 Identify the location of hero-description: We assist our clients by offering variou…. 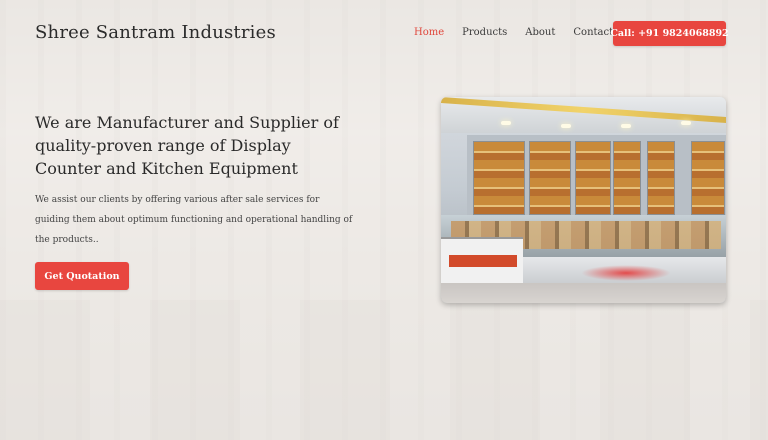
(194, 220).